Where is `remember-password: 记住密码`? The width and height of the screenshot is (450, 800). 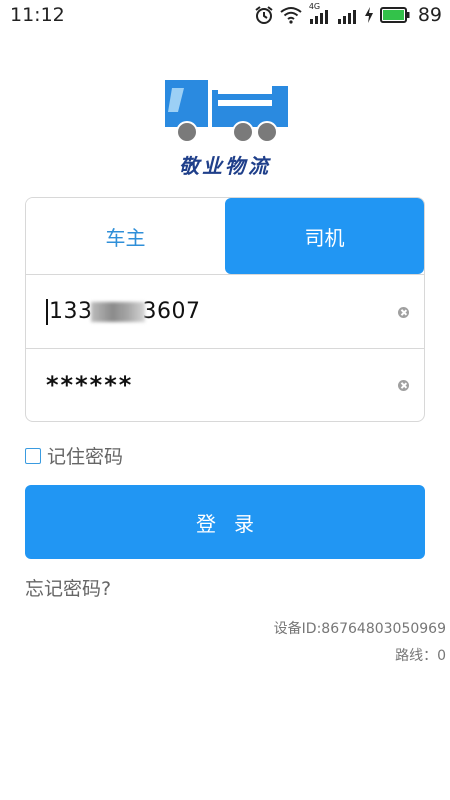 remember-password: 记住密码 is located at coordinates (74, 455).